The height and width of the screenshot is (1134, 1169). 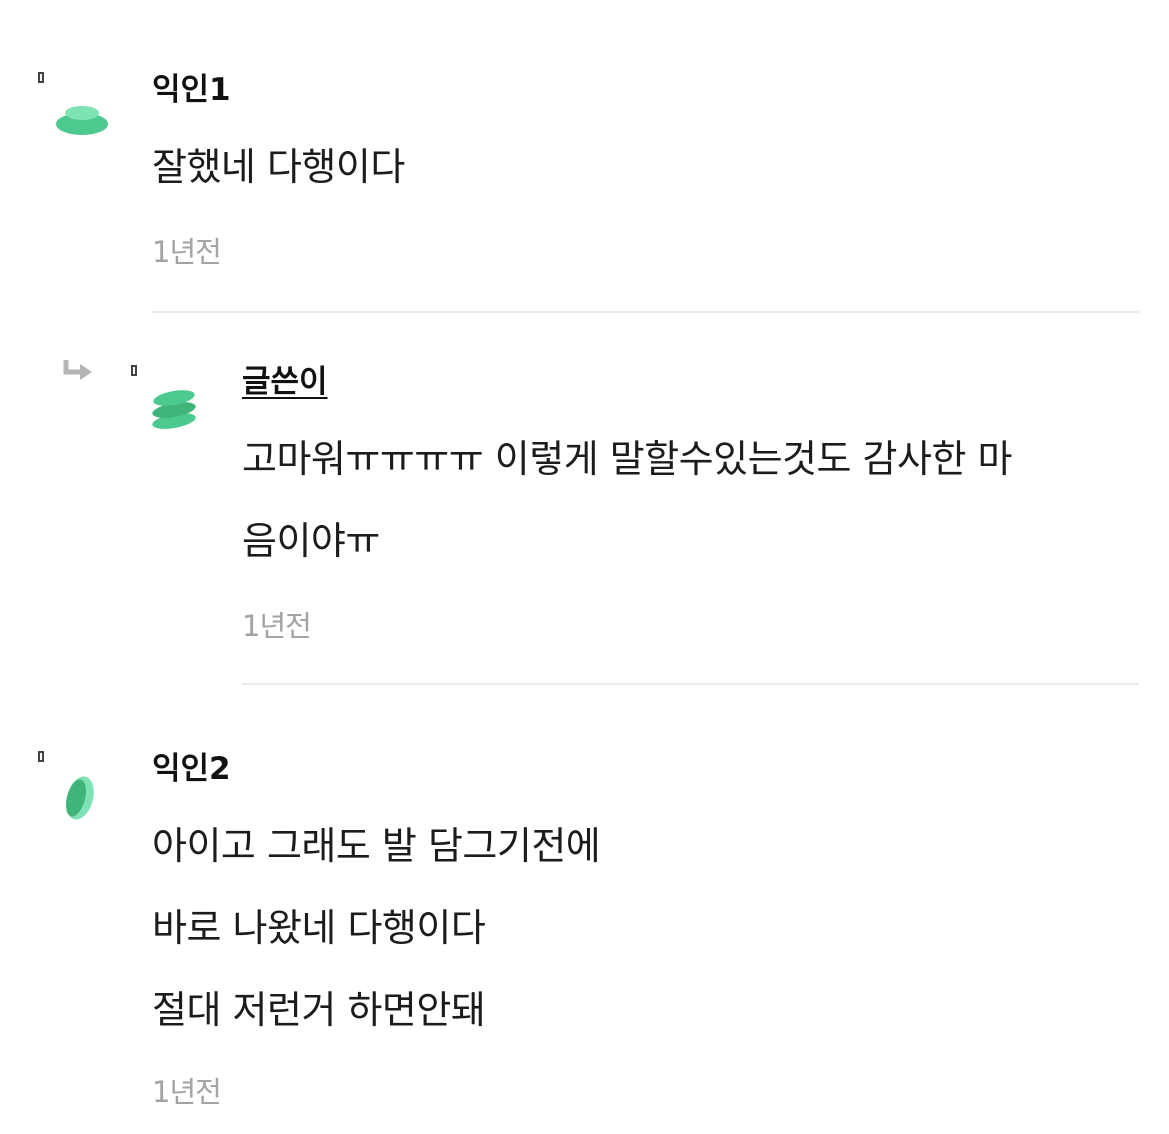 What do you see at coordinates (191, 769) in the screenshot?
I see `comment-author: 익인2` at bounding box center [191, 769].